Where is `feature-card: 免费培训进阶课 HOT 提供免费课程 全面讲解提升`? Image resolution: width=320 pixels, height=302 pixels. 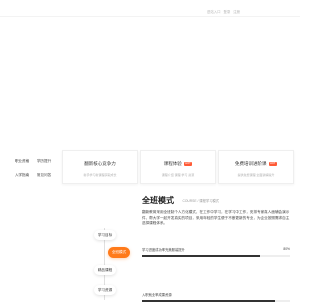
feature-card: 免费培训进阶课 HOT 提供免费课程 全面讲解提升 is located at coordinates (256, 167).